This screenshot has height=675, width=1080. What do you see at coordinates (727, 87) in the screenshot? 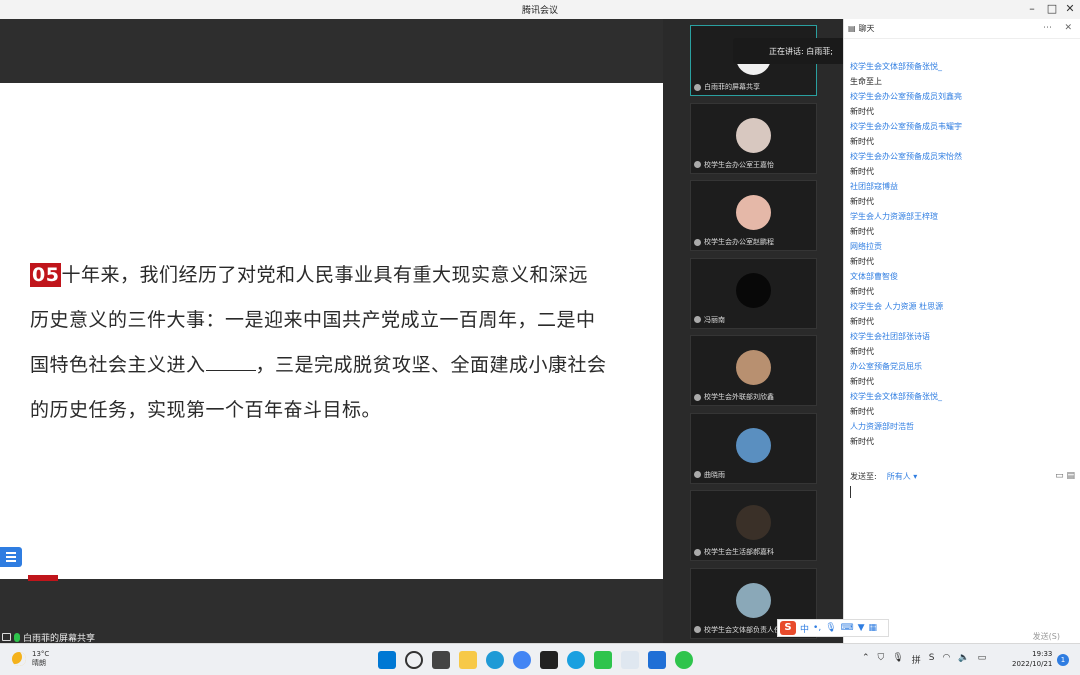
I see `participant-name: 白雨菲的屏幕共享` at bounding box center [727, 87].